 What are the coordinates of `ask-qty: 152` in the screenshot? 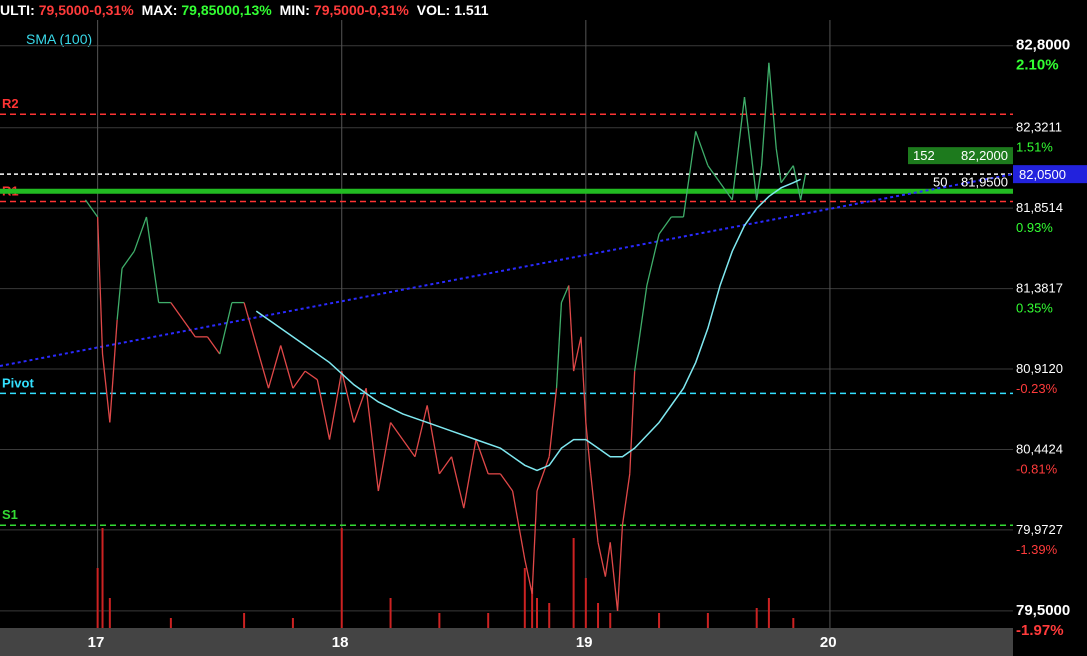 It's located at (924, 155).